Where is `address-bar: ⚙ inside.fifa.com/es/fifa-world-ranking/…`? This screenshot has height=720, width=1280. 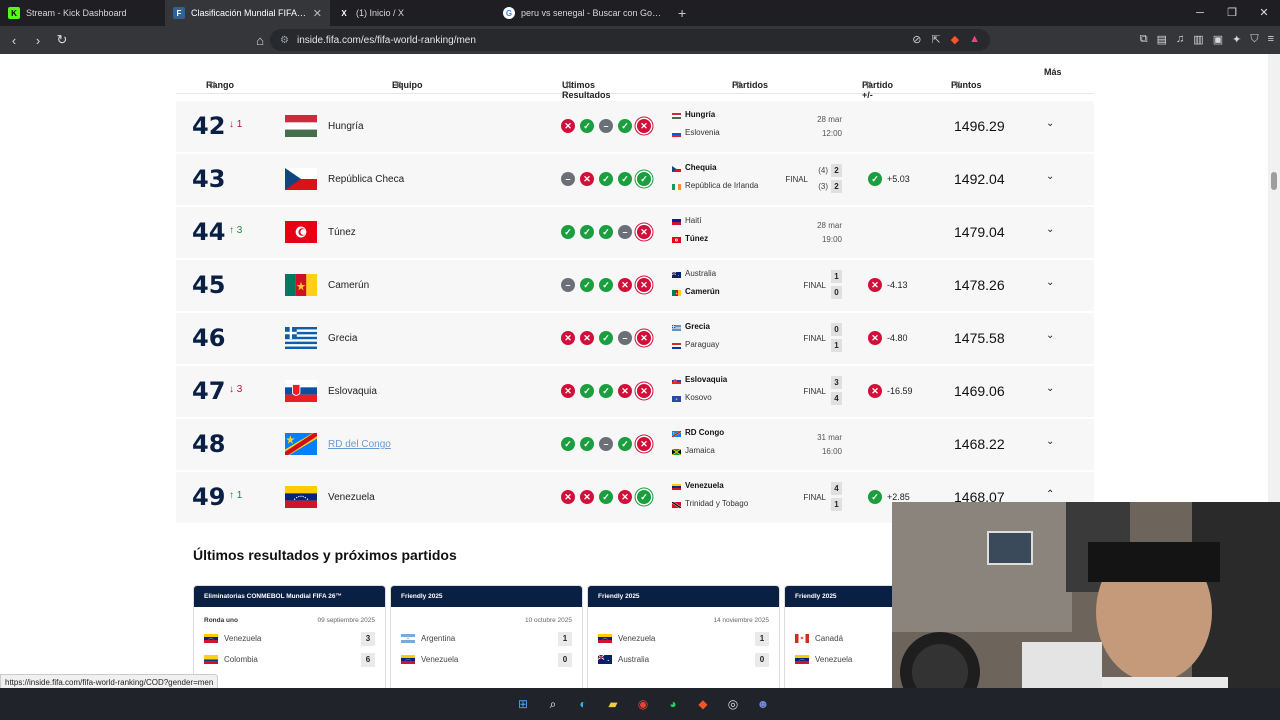
address-bar: ⚙ inside.fifa.com/es/fifa-world-ranking/… is located at coordinates (630, 40).